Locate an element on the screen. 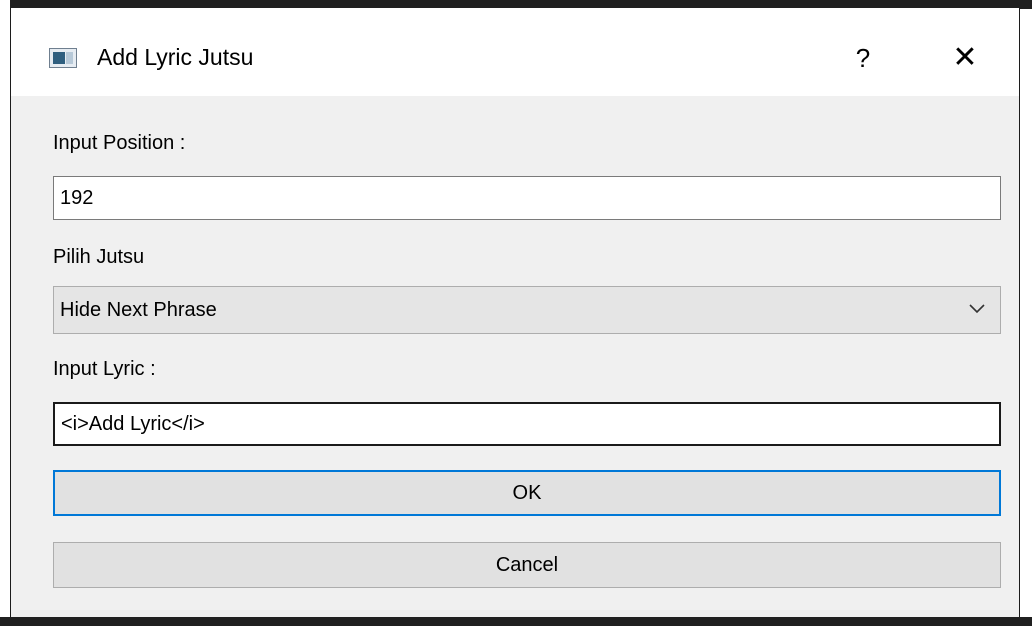  chevron-down-icon is located at coordinates (977, 309).